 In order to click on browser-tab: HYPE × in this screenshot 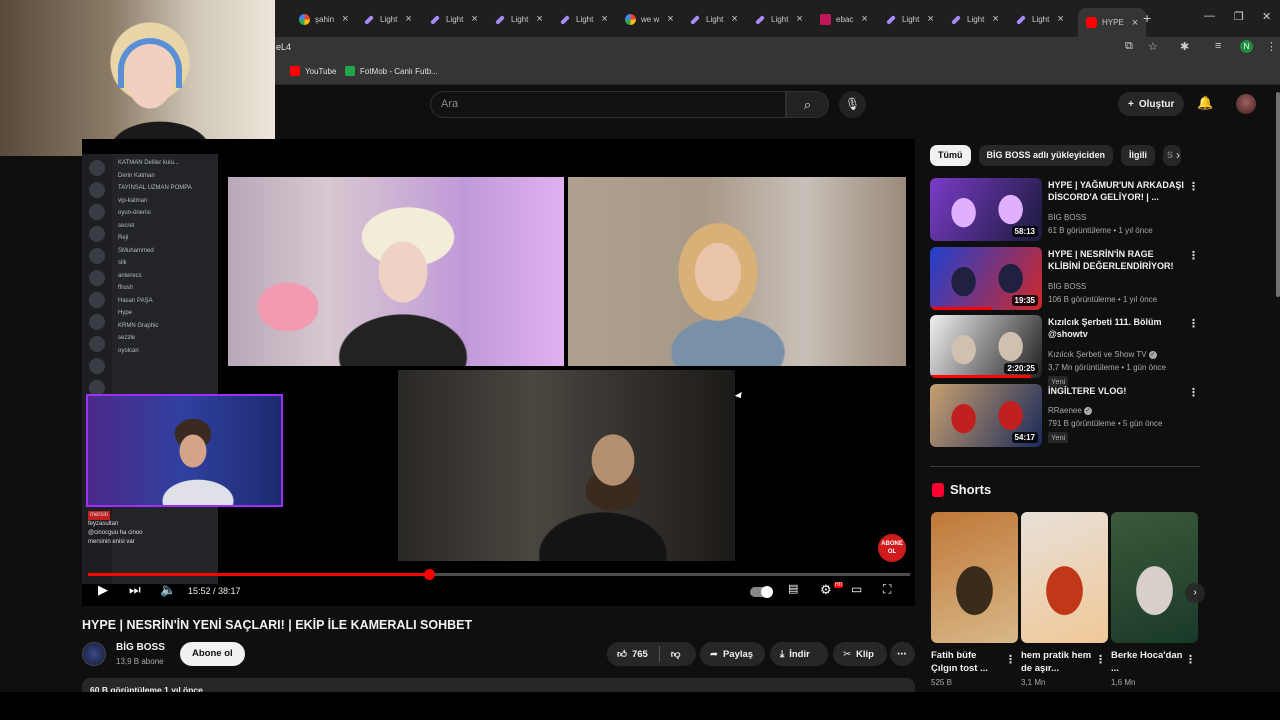, I will do `click(1112, 22)`.